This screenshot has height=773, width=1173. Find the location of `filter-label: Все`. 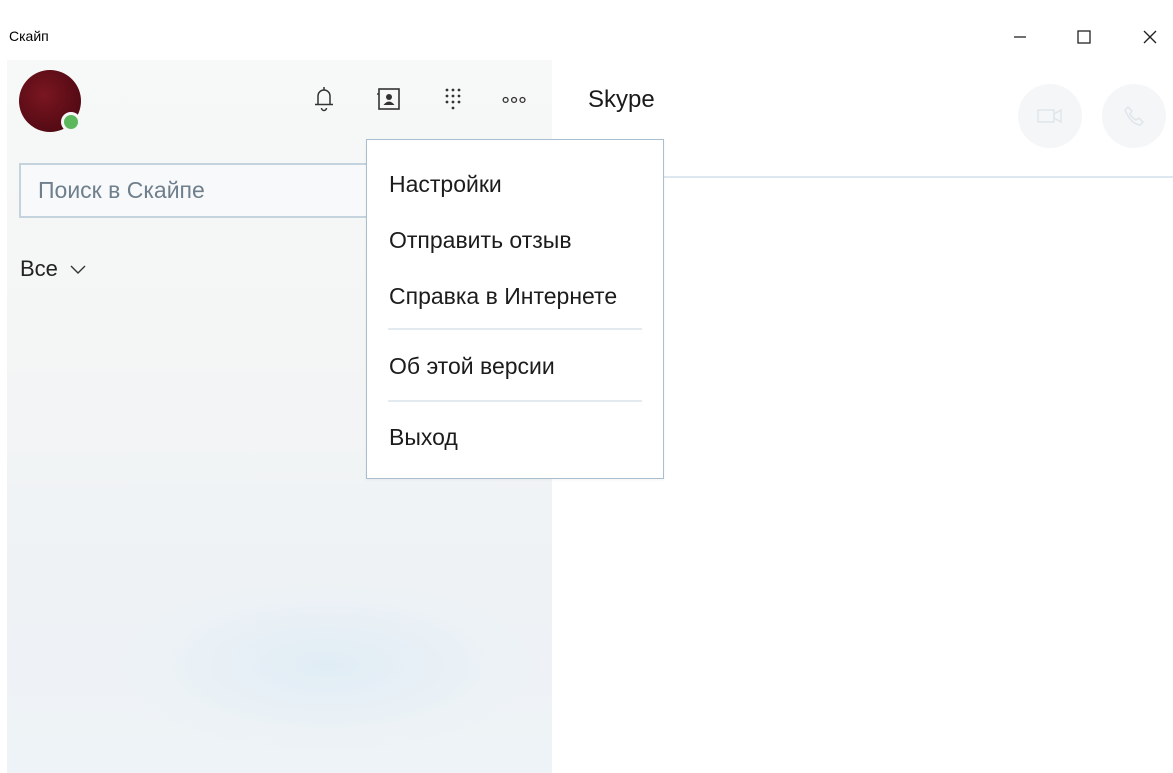

filter-label: Все is located at coordinates (39, 268).